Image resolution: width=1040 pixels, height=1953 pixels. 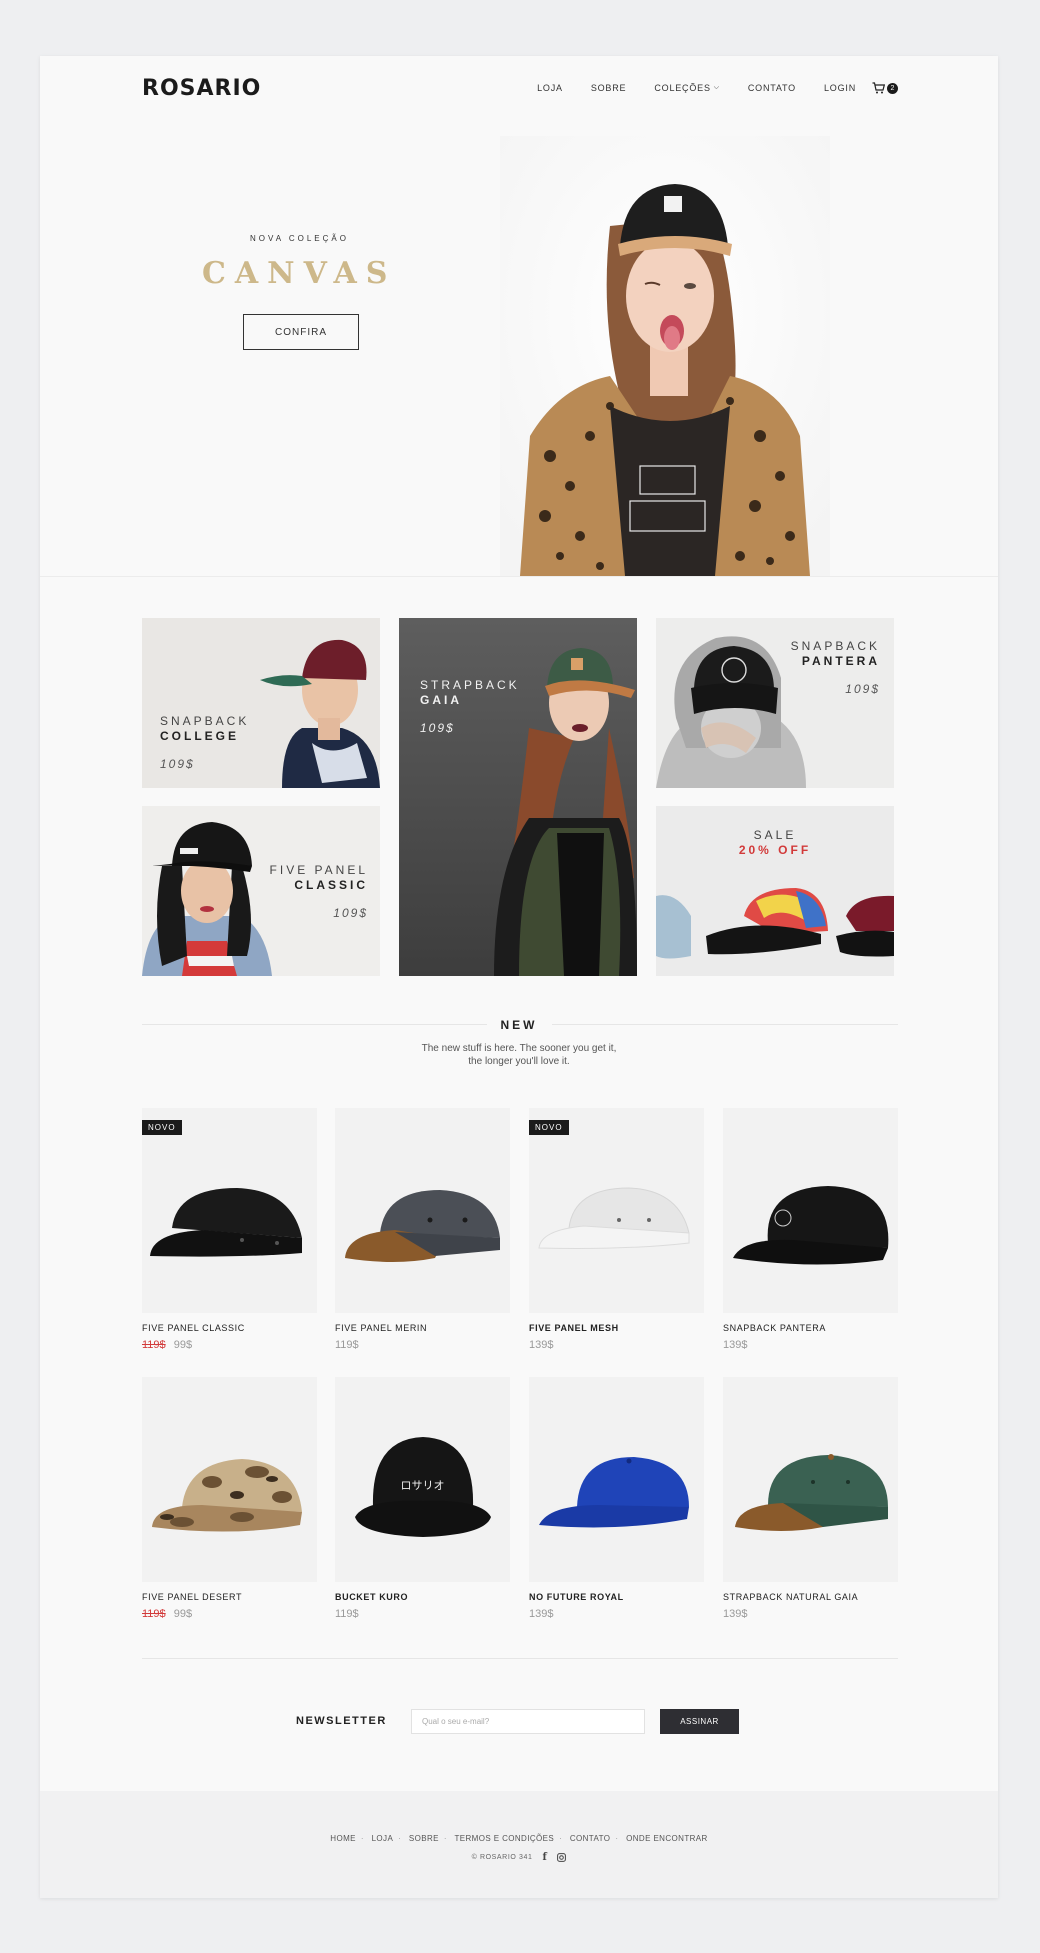 I want to click on main-nav: LOJA SOBRE COLEÇÕES ⌵ CONTATO LOGIN 2, so click(x=703, y=88).